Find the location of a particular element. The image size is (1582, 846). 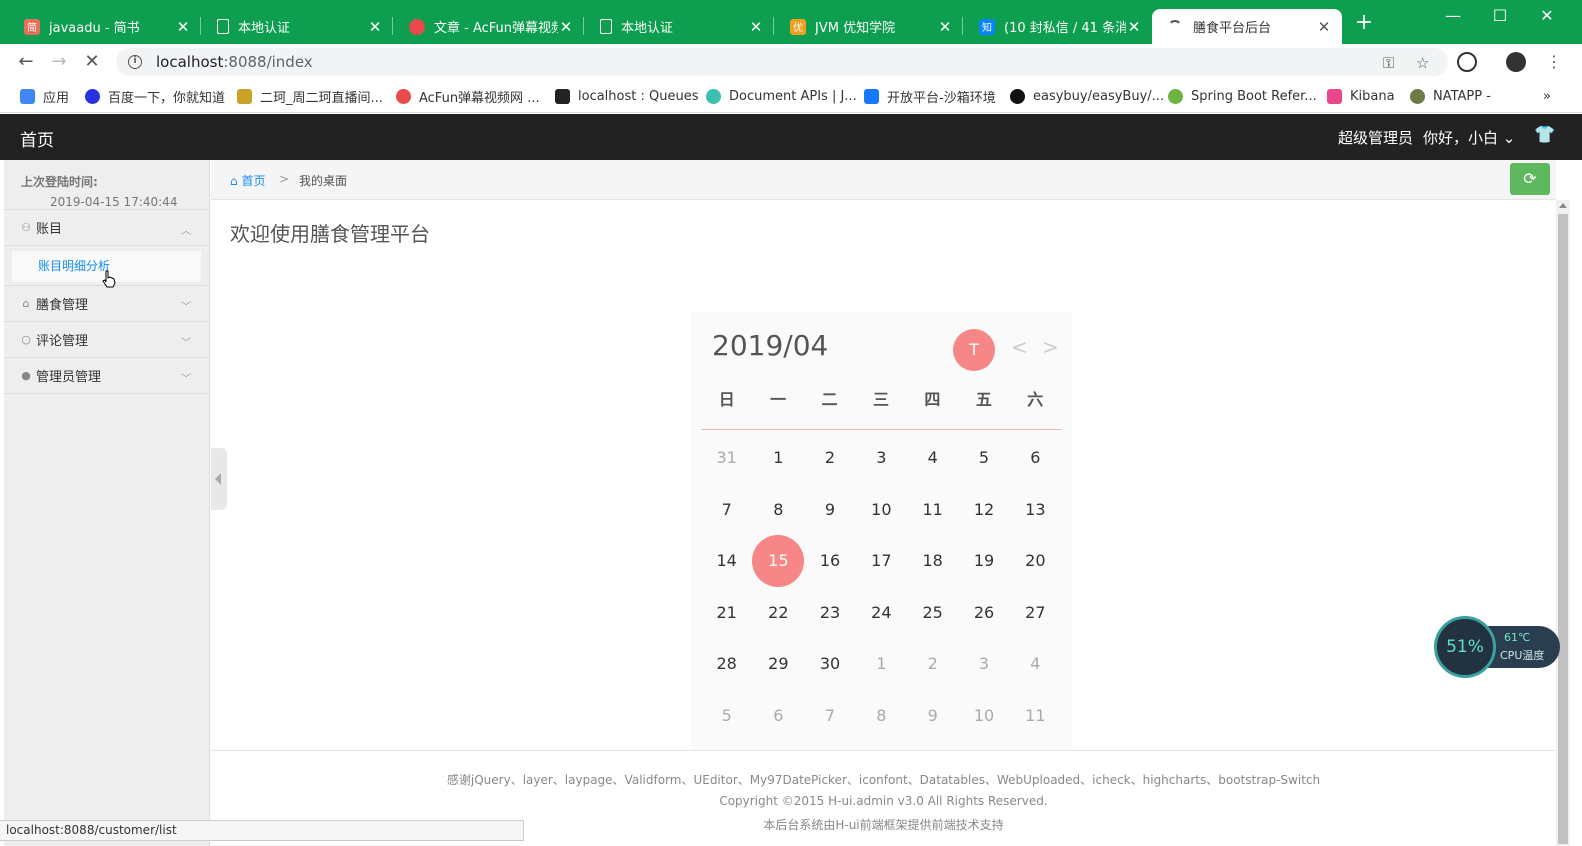

calendar-day: 25 is located at coordinates (932, 613).